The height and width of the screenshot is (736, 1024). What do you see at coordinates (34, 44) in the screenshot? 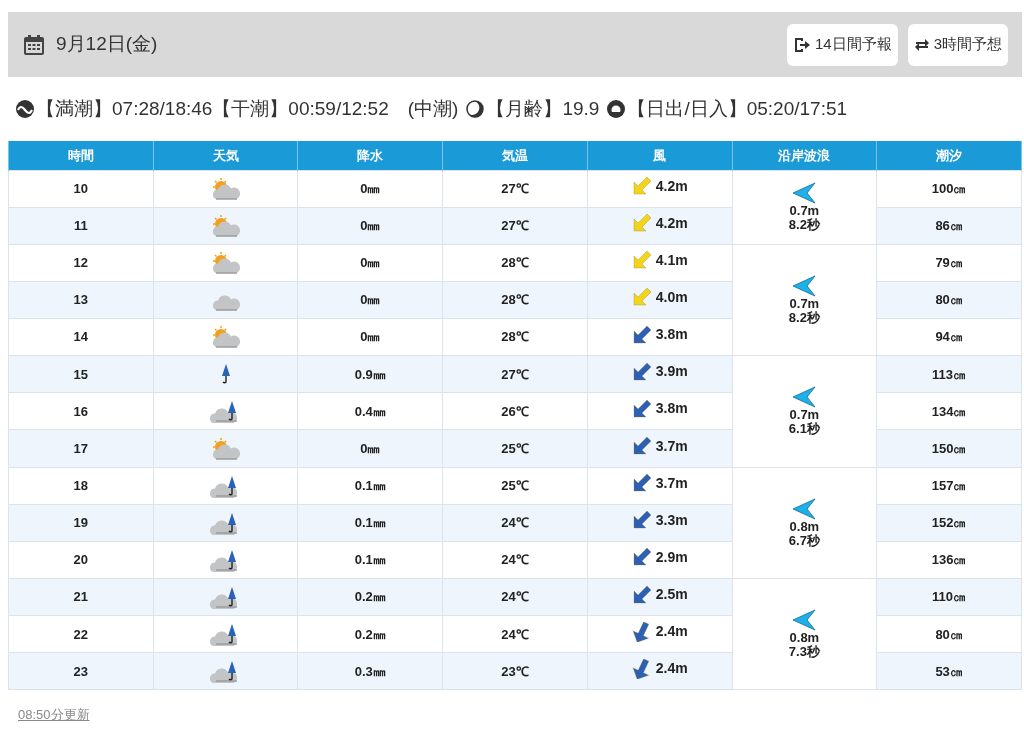
I see `calendar-icon` at bounding box center [34, 44].